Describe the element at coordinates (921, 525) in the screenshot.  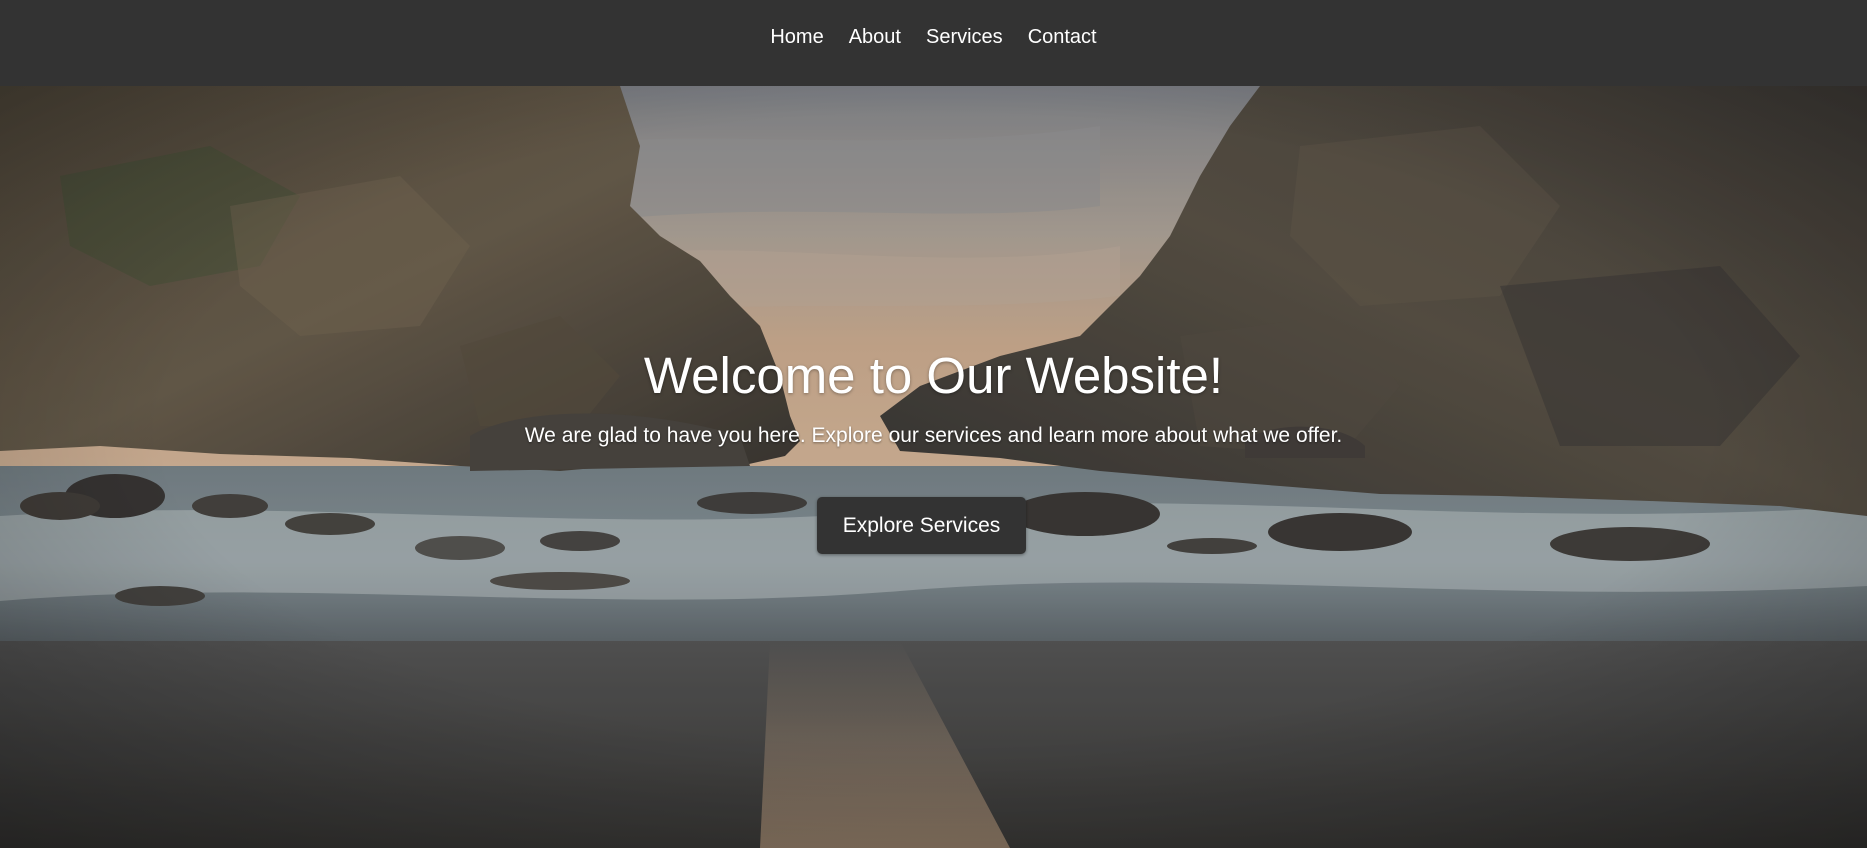
I see `explore-services-button: Explore Services` at that location.